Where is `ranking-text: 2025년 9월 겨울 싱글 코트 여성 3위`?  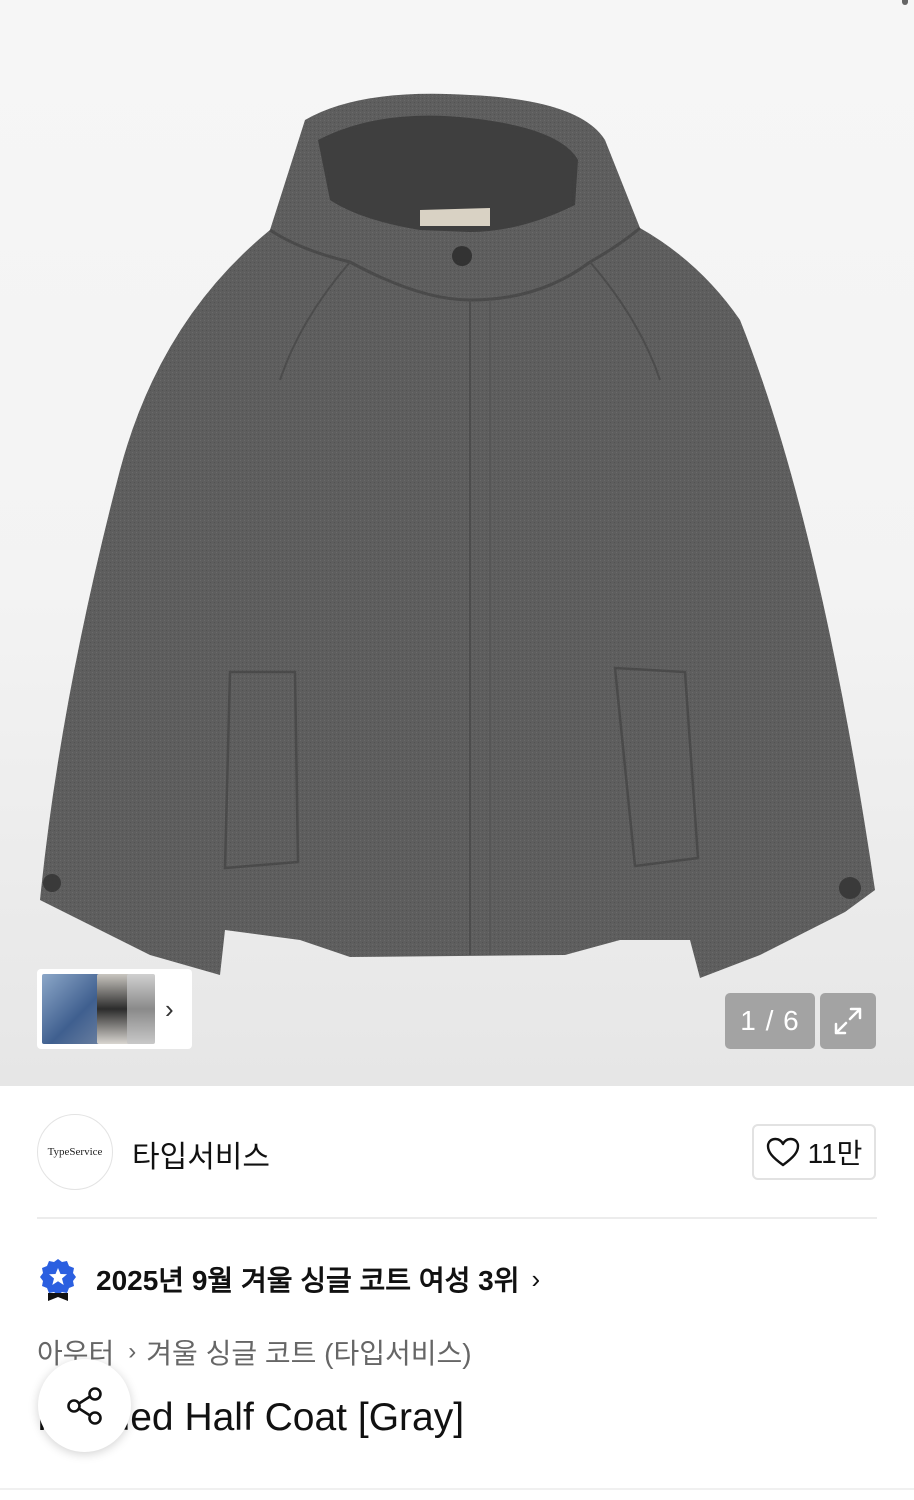
ranking-text: 2025년 9월 겨울 싱글 코트 여성 3위 is located at coordinates (308, 1280).